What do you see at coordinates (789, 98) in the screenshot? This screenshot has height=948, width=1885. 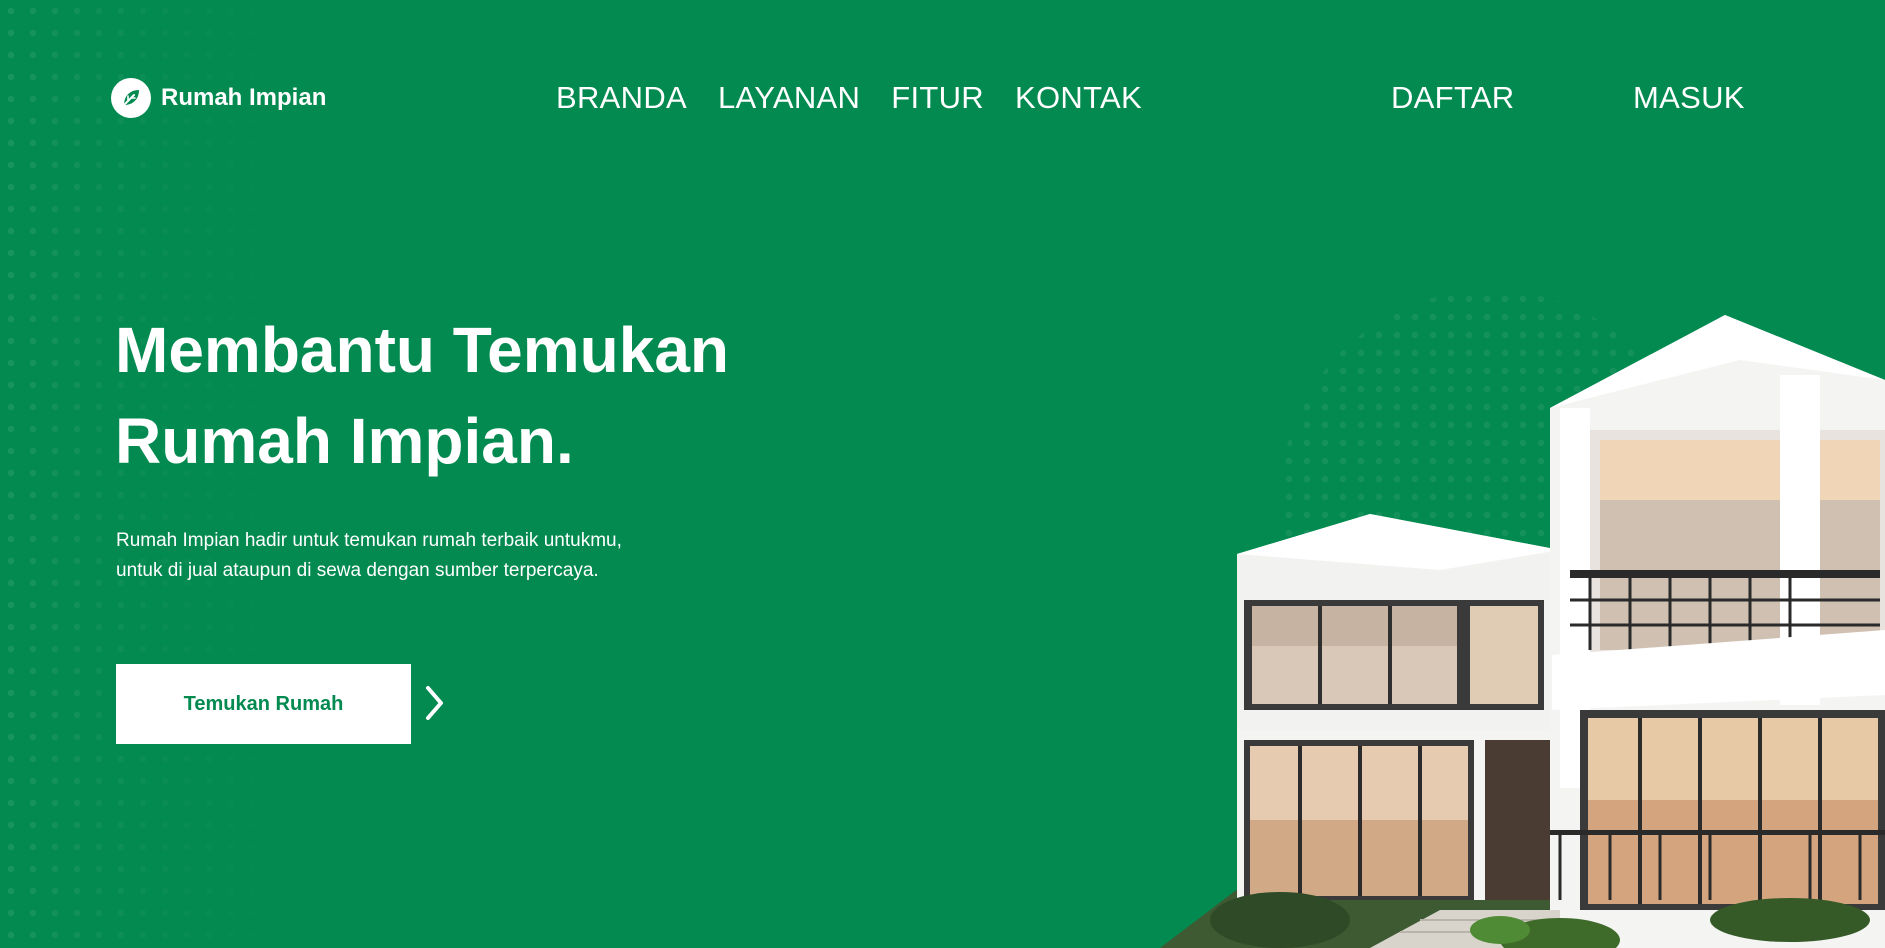 I see `nav-item-layanan: LAYANAN` at bounding box center [789, 98].